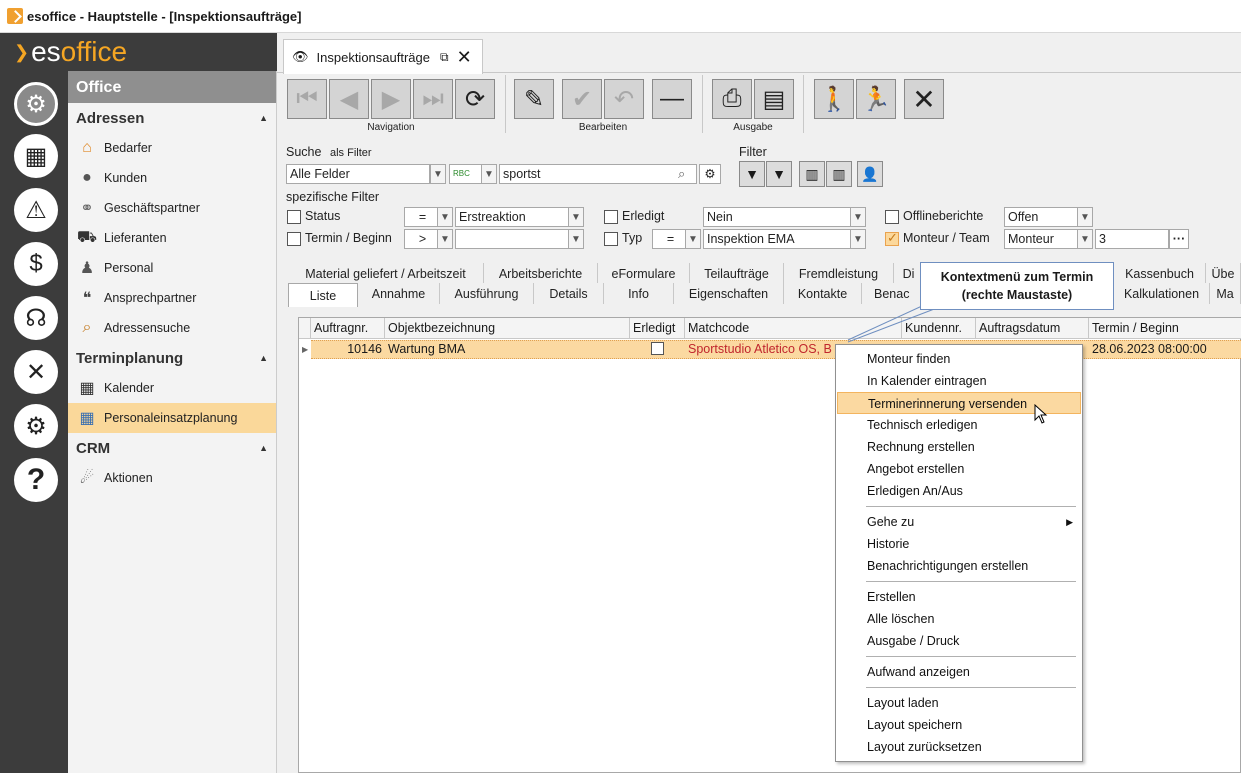 The height and width of the screenshot is (773, 1241). I want to click on office-icon: ⚙, so click(36, 104).